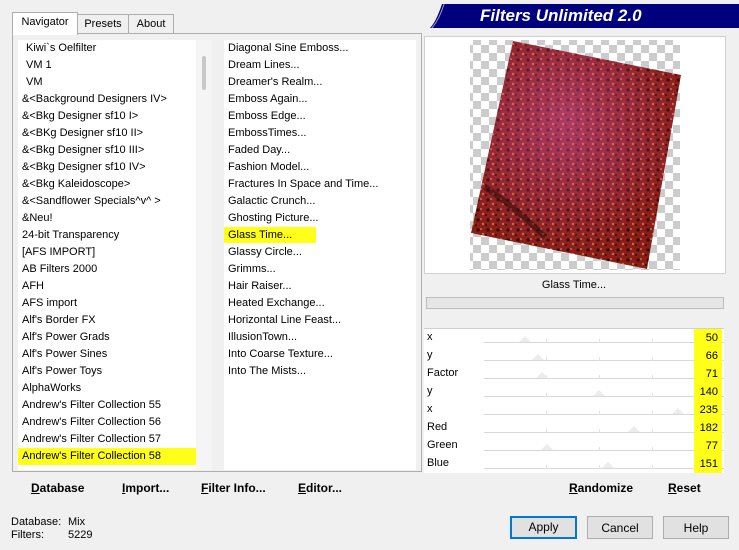  What do you see at coordinates (107, 252) in the screenshot?
I see `category-item: [AFS IMPORT]` at bounding box center [107, 252].